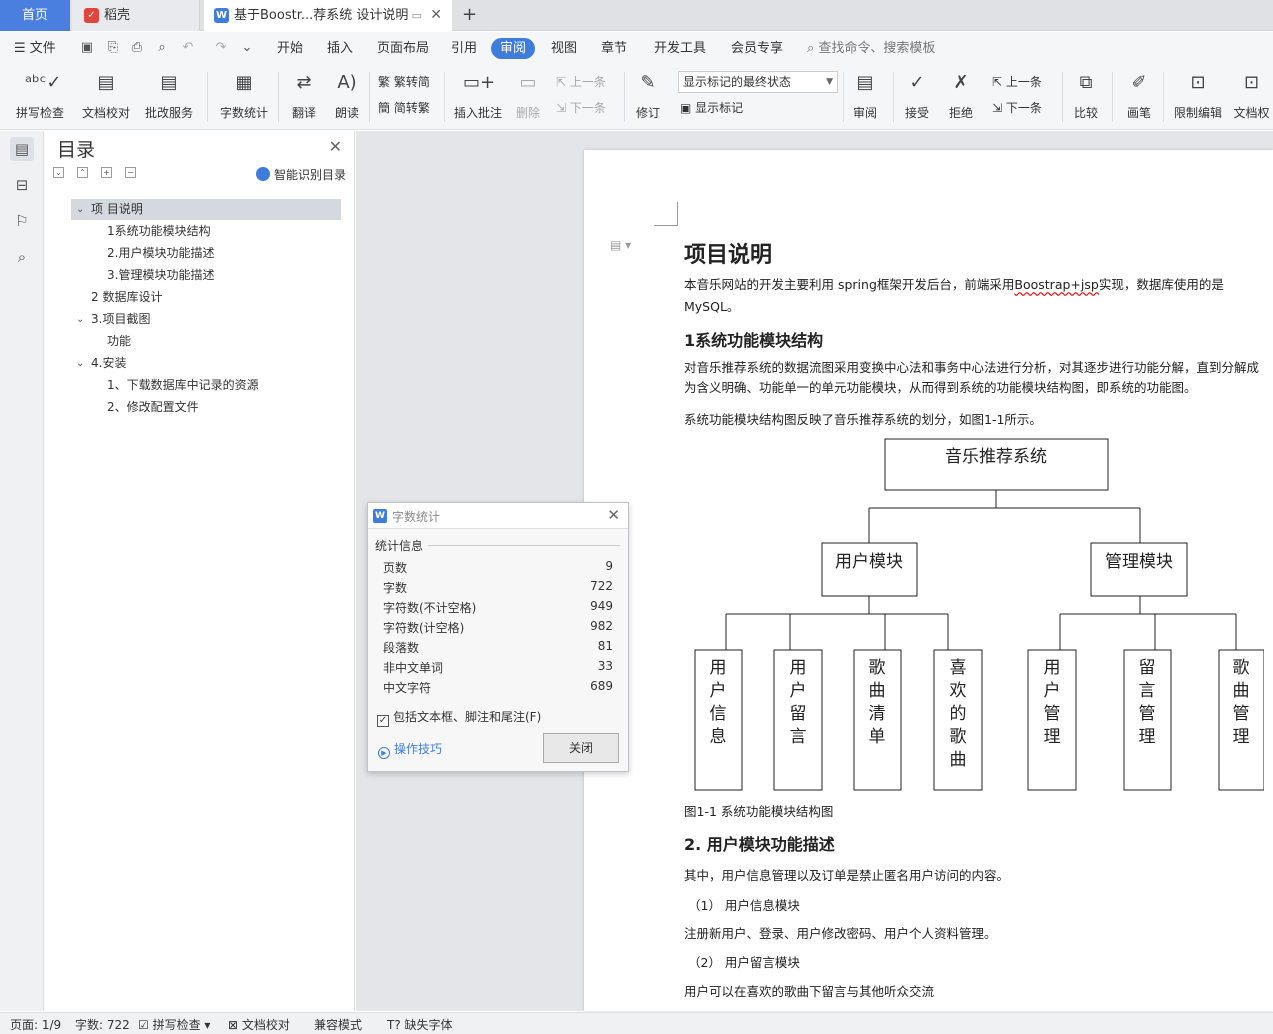 Image resolution: width=1273 pixels, height=1034 pixels. Describe the element at coordinates (22, 221) in the screenshot. I see `bookmark-icon: ⚐` at that location.